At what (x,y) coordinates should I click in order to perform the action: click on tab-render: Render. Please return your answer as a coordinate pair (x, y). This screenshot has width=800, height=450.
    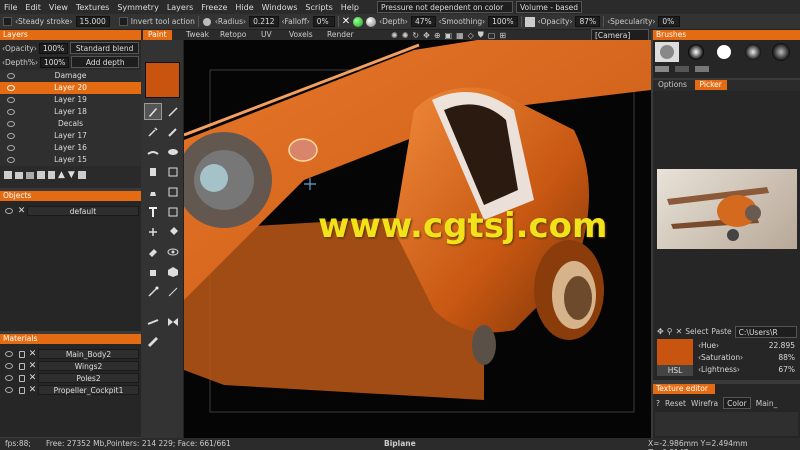
    Looking at the image, I should click on (340, 35).